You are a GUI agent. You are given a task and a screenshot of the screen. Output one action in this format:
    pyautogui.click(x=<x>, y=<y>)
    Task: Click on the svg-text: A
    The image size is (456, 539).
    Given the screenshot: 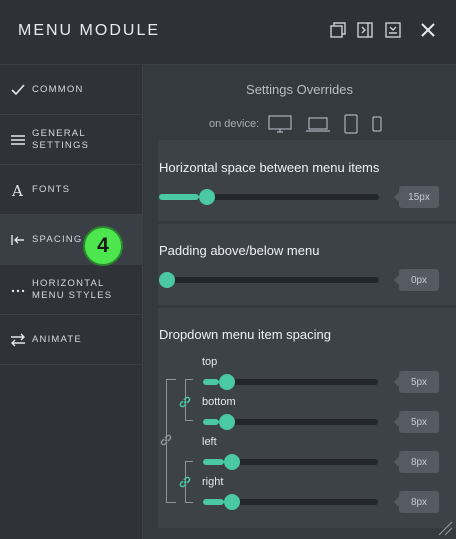 What is the action you would take?
    pyautogui.click(x=17, y=190)
    